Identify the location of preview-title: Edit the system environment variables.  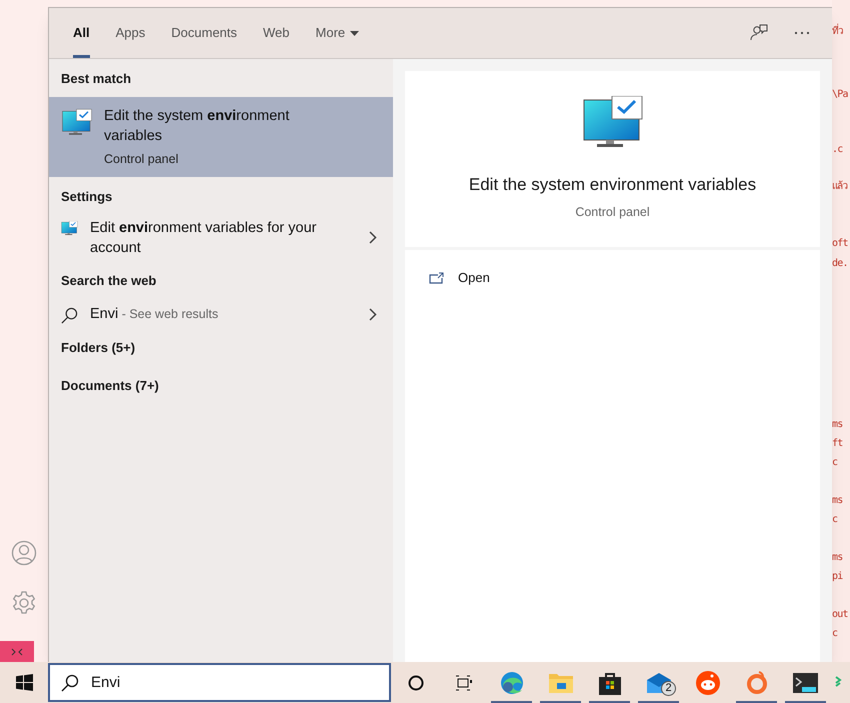
(612, 185).